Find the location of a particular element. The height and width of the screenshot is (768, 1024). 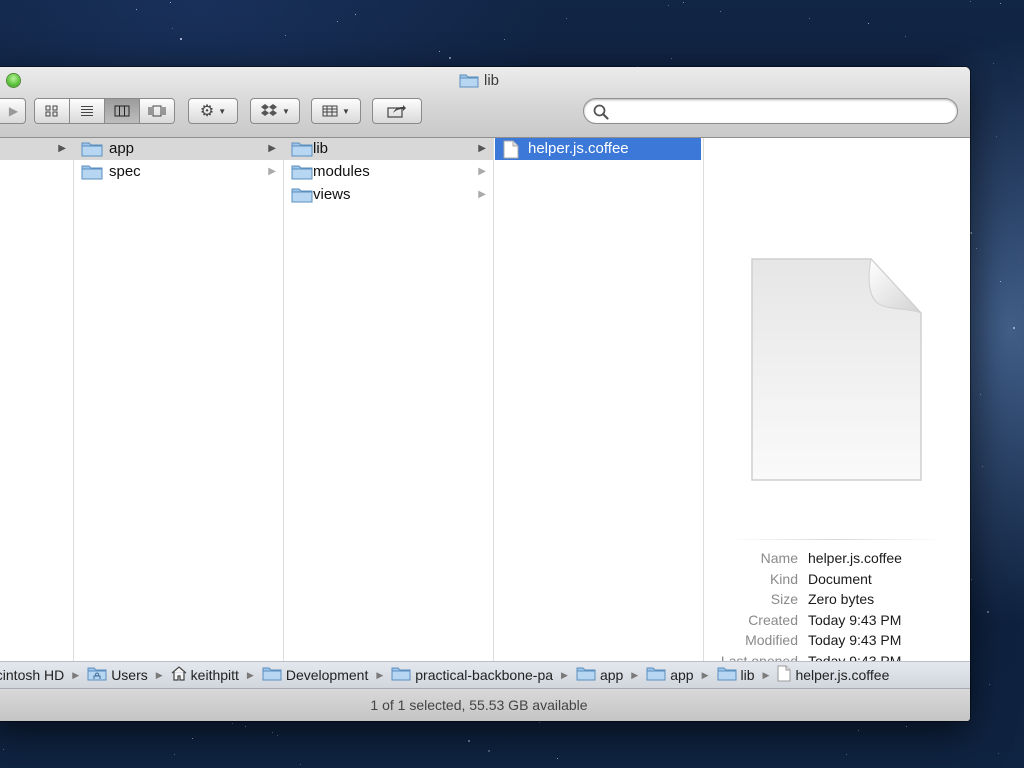

dropbox-icon is located at coordinates (269, 110).